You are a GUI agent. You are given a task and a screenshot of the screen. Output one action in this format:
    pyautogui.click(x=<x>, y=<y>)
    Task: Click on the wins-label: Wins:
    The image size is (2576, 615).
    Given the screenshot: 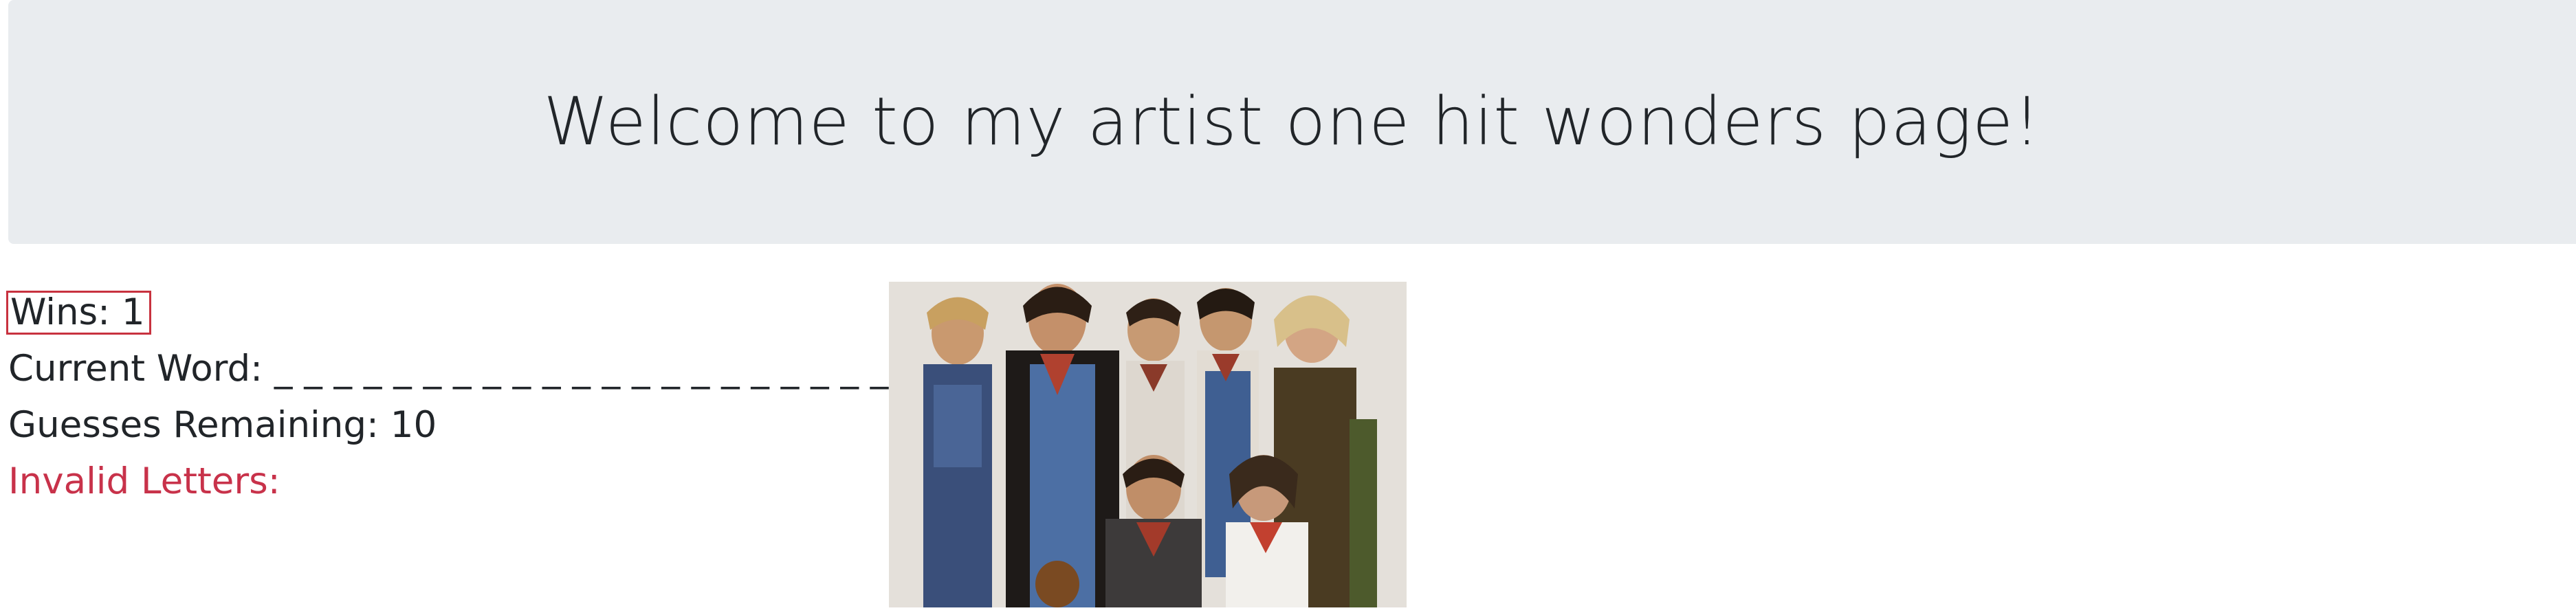 What is the action you would take?
    pyautogui.click(x=60, y=312)
    